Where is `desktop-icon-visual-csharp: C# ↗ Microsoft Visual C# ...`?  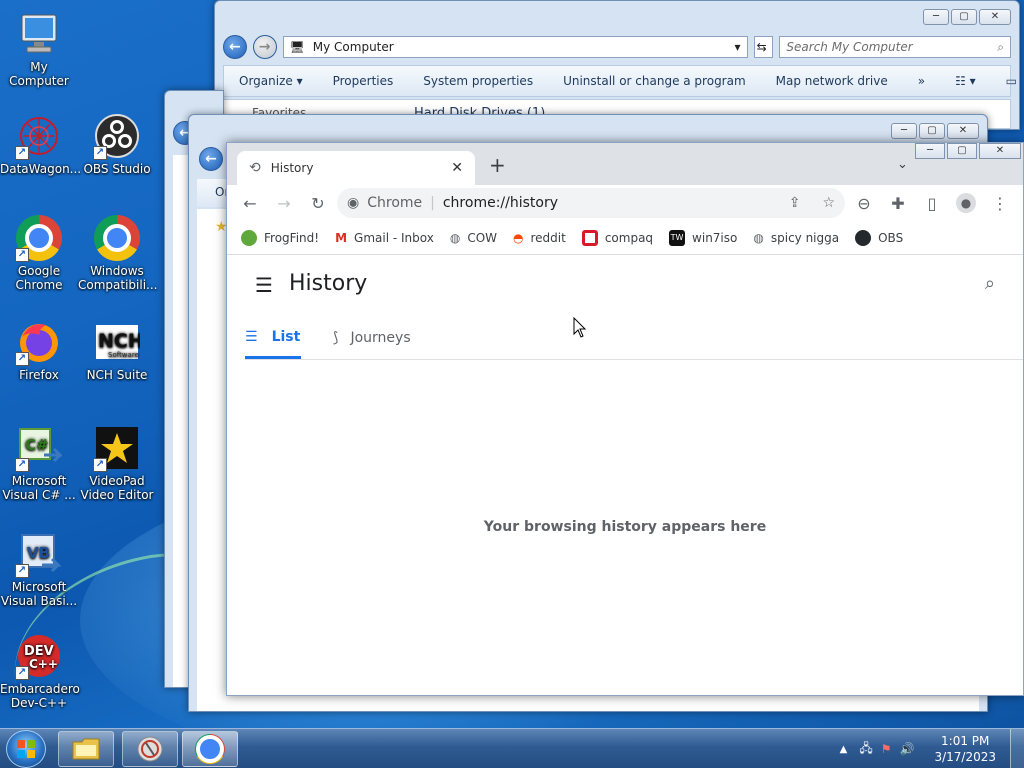
desktop-icon-visual-csharp: C# ↗ Microsoft Visual C# ... is located at coordinates (39, 463).